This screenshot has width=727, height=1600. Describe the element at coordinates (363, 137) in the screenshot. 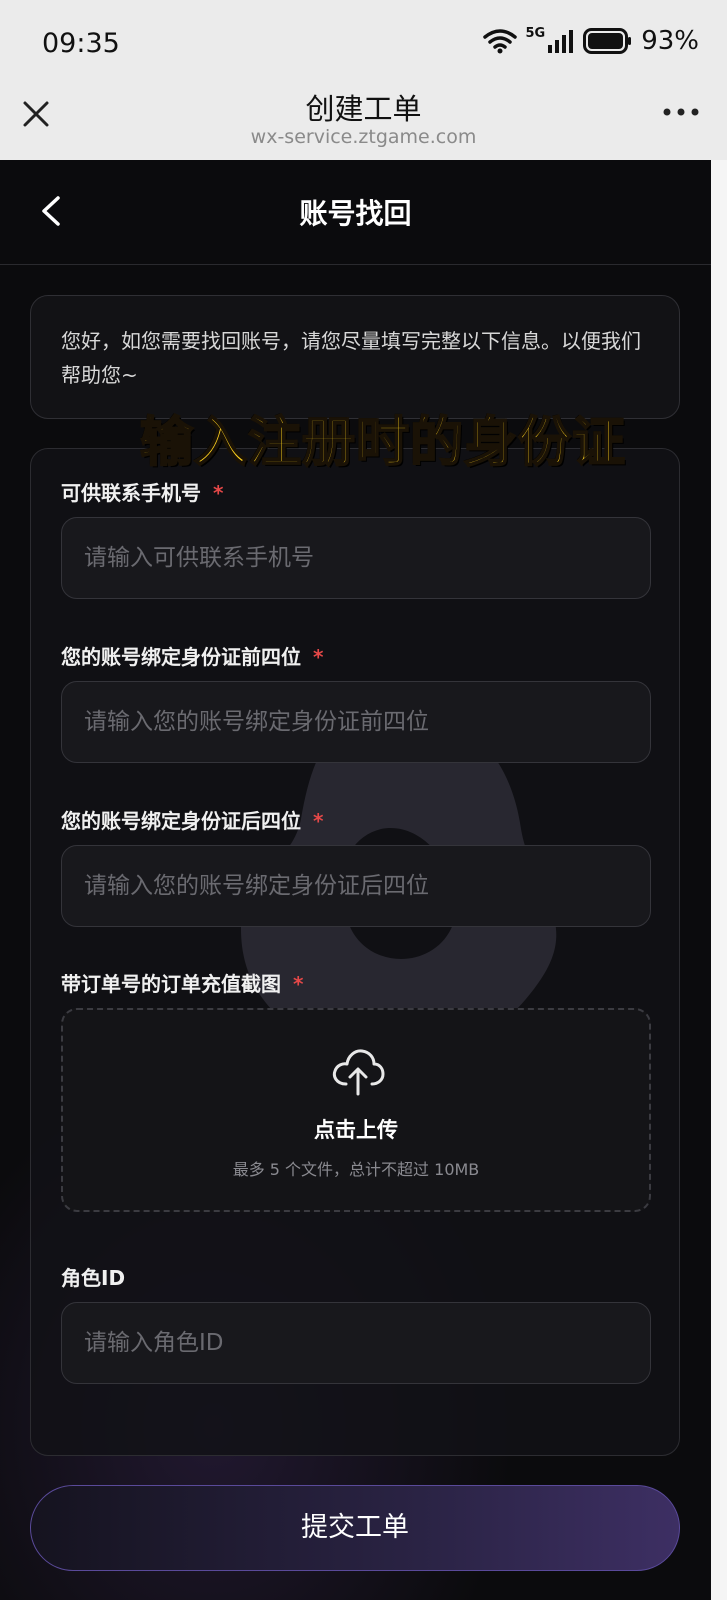

I see `miniapp-domain: wx-service.ztgame.com` at that location.